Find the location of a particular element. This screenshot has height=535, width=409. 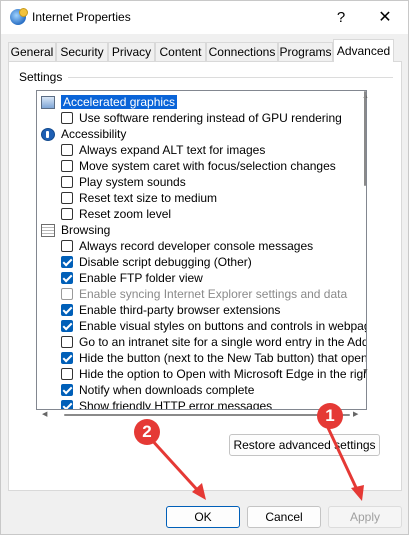

list-item: Play system sounds is located at coordinates (123, 182).